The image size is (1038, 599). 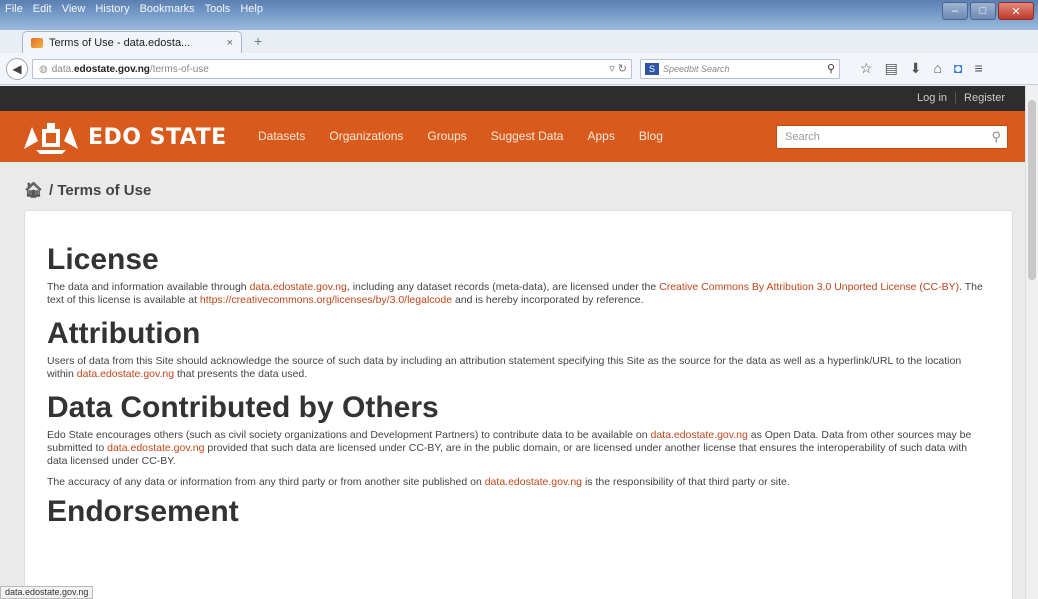 What do you see at coordinates (802, 137) in the screenshot?
I see `site-search-placeholder: Search` at bounding box center [802, 137].